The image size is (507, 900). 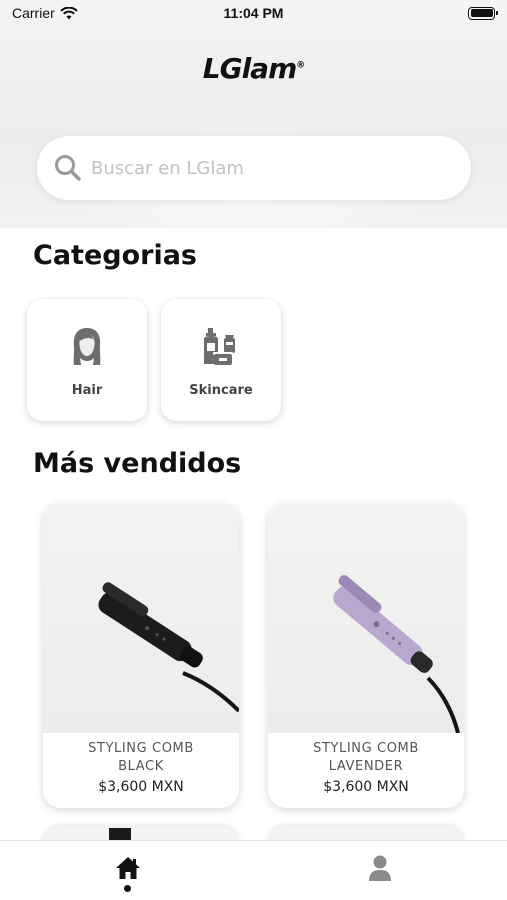 I want to click on brand-logo: LGlam®, so click(x=254, y=68).